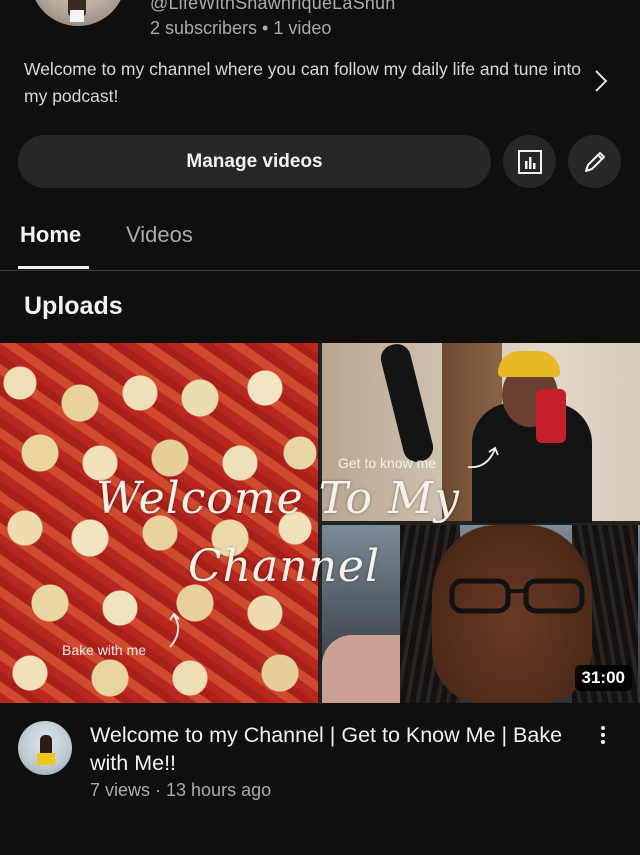 This screenshot has width=640, height=855. Describe the element at coordinates (407, 404) in the screenshot. I see `panel-arm` at that location.